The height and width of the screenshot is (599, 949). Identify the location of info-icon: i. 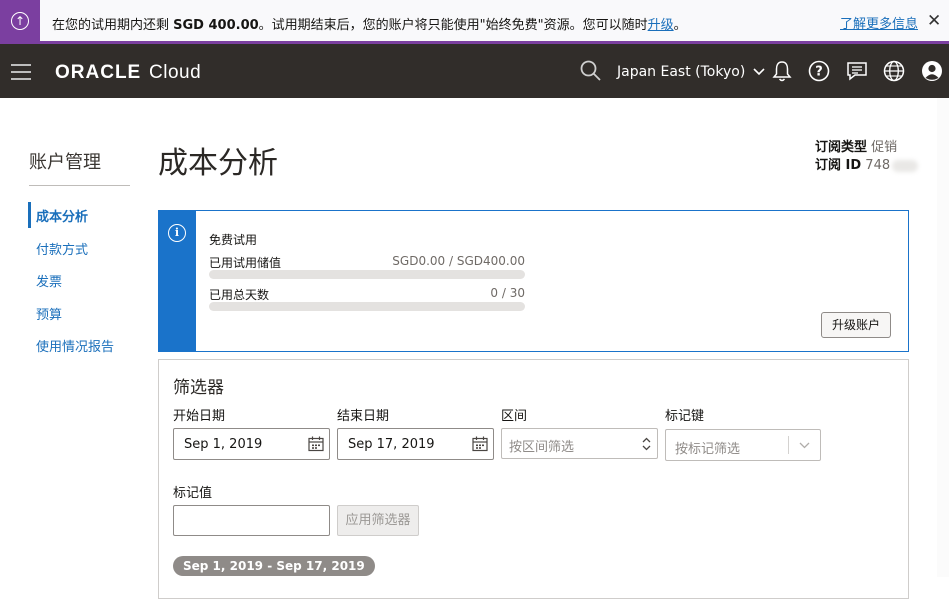
(177, 233).